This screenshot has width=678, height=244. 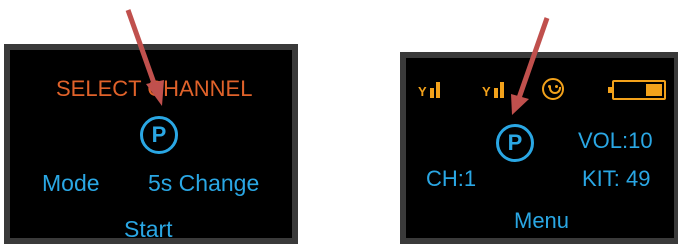 I want to click on arrow-right, so click(x=530, y=66).